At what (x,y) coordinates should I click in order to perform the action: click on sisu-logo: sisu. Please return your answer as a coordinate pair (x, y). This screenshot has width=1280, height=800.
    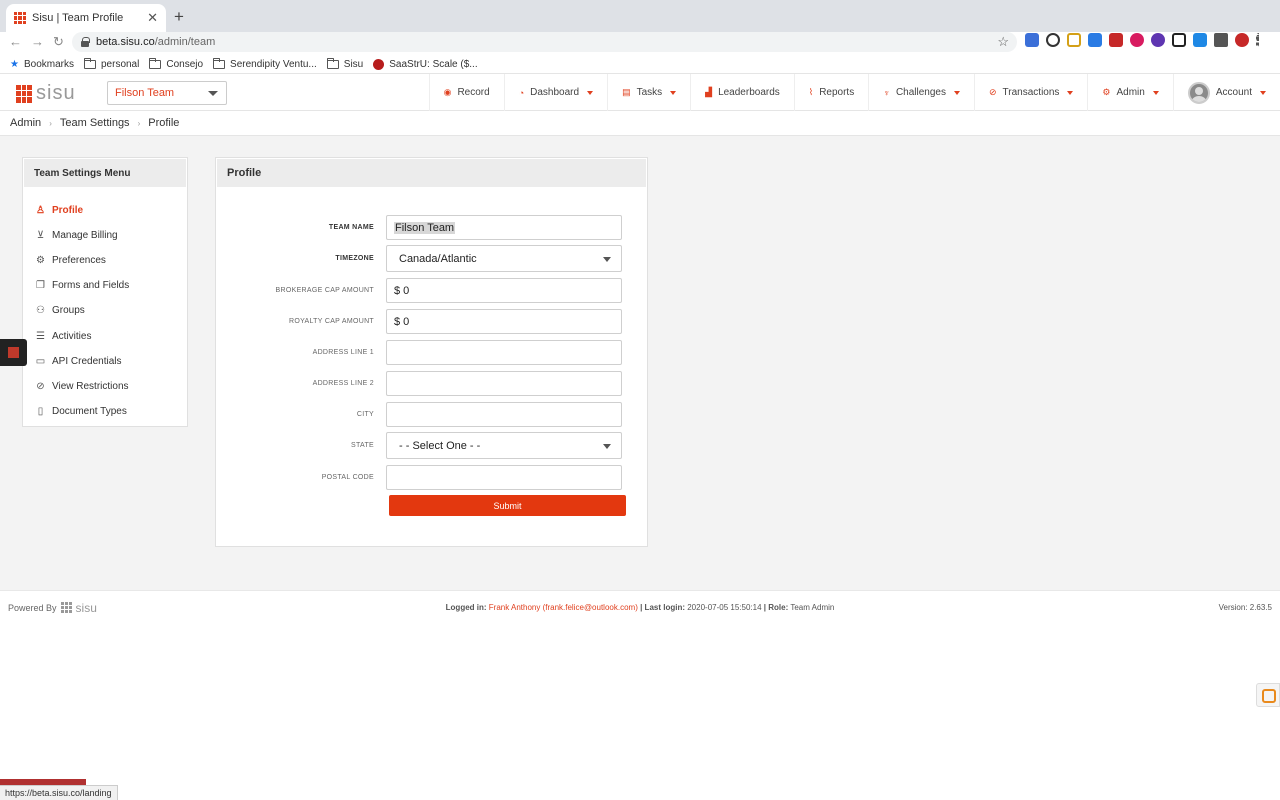
    Looking at the image, I should click on (46, 93).